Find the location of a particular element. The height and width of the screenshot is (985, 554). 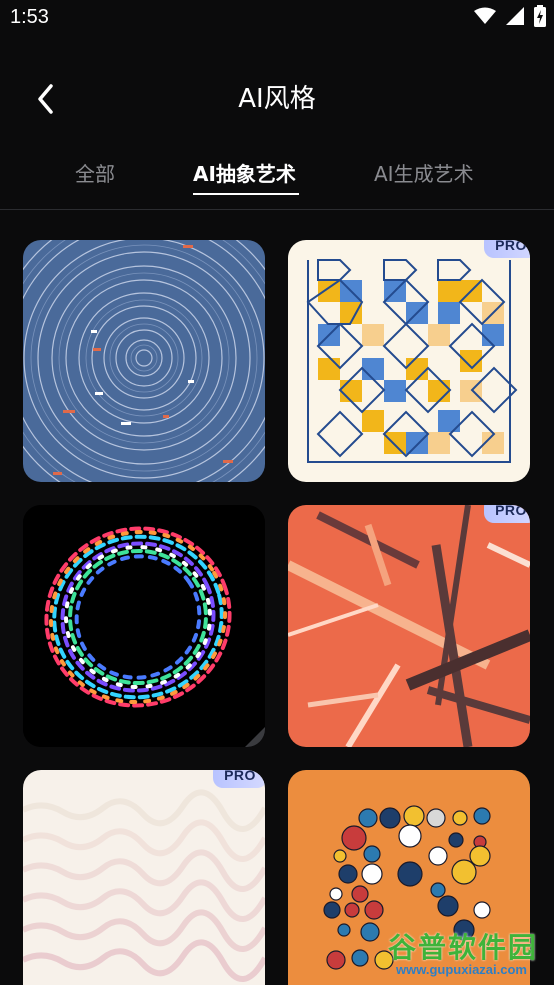

tab-ai-abstract-art: AI抽象艺术 is located at coordinates (244, 172).